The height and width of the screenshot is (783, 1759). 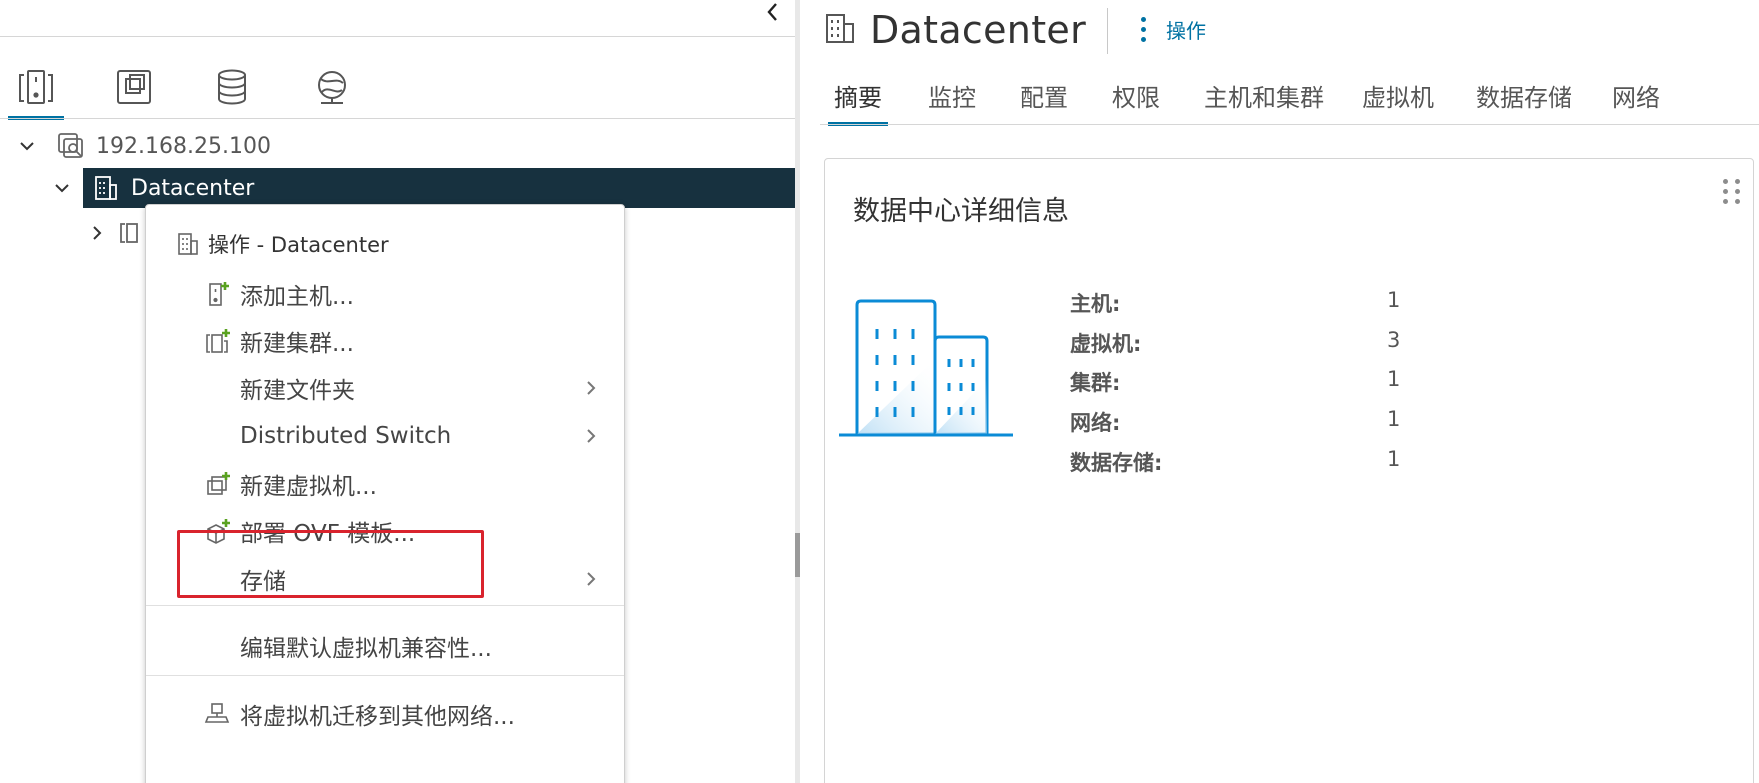 I want to click on tab-summary: 摘要, so click(x=858, y=100).